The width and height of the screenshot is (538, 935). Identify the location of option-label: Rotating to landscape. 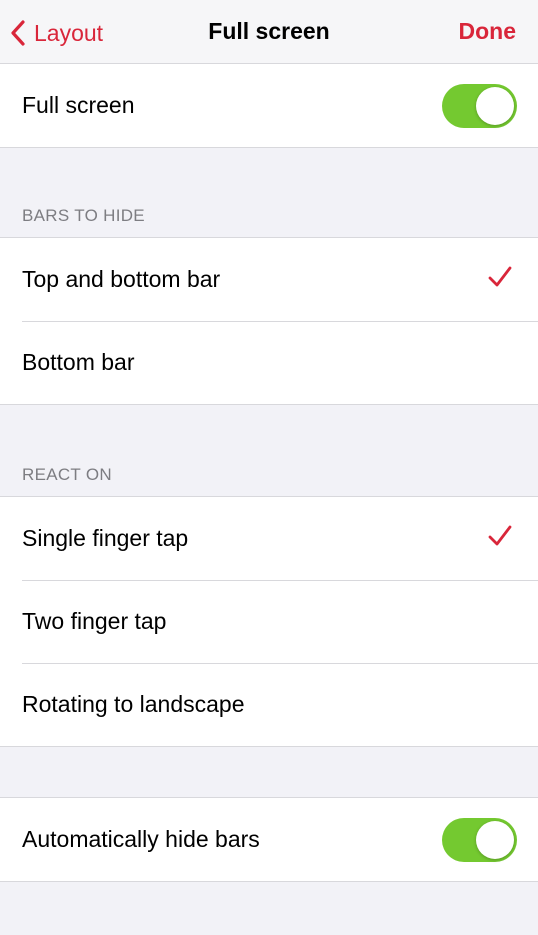
(133, 704).